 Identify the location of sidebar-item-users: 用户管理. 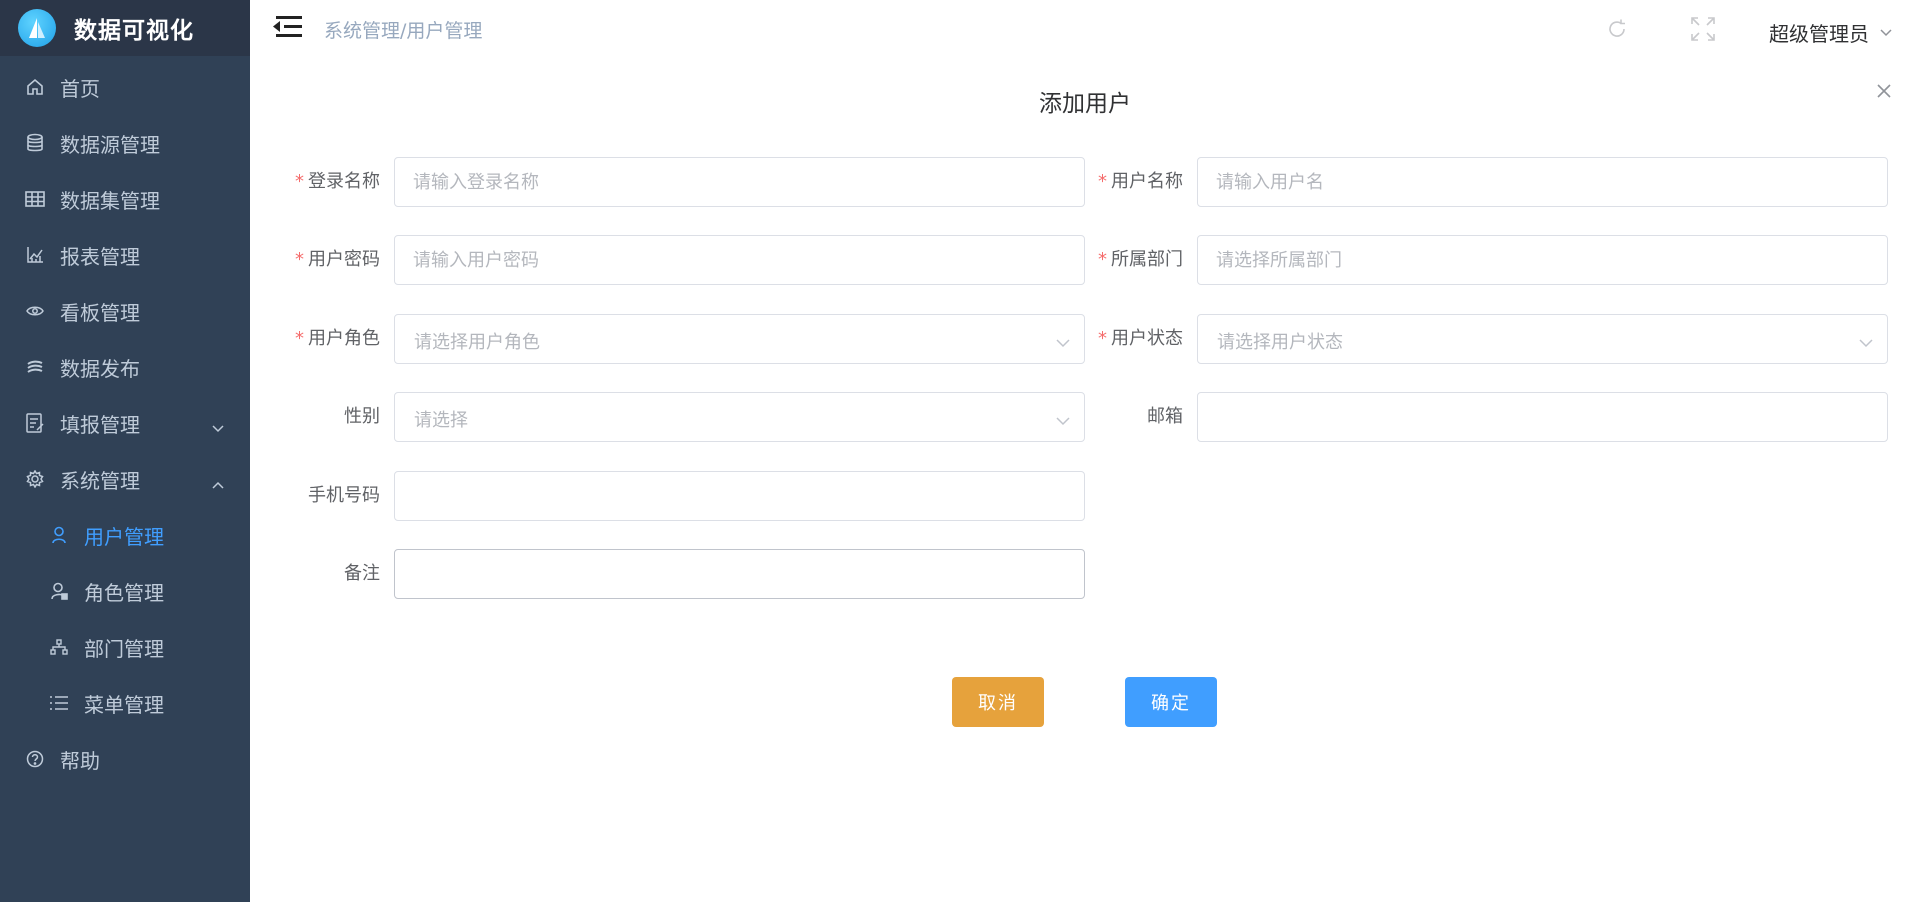
(125, 535).